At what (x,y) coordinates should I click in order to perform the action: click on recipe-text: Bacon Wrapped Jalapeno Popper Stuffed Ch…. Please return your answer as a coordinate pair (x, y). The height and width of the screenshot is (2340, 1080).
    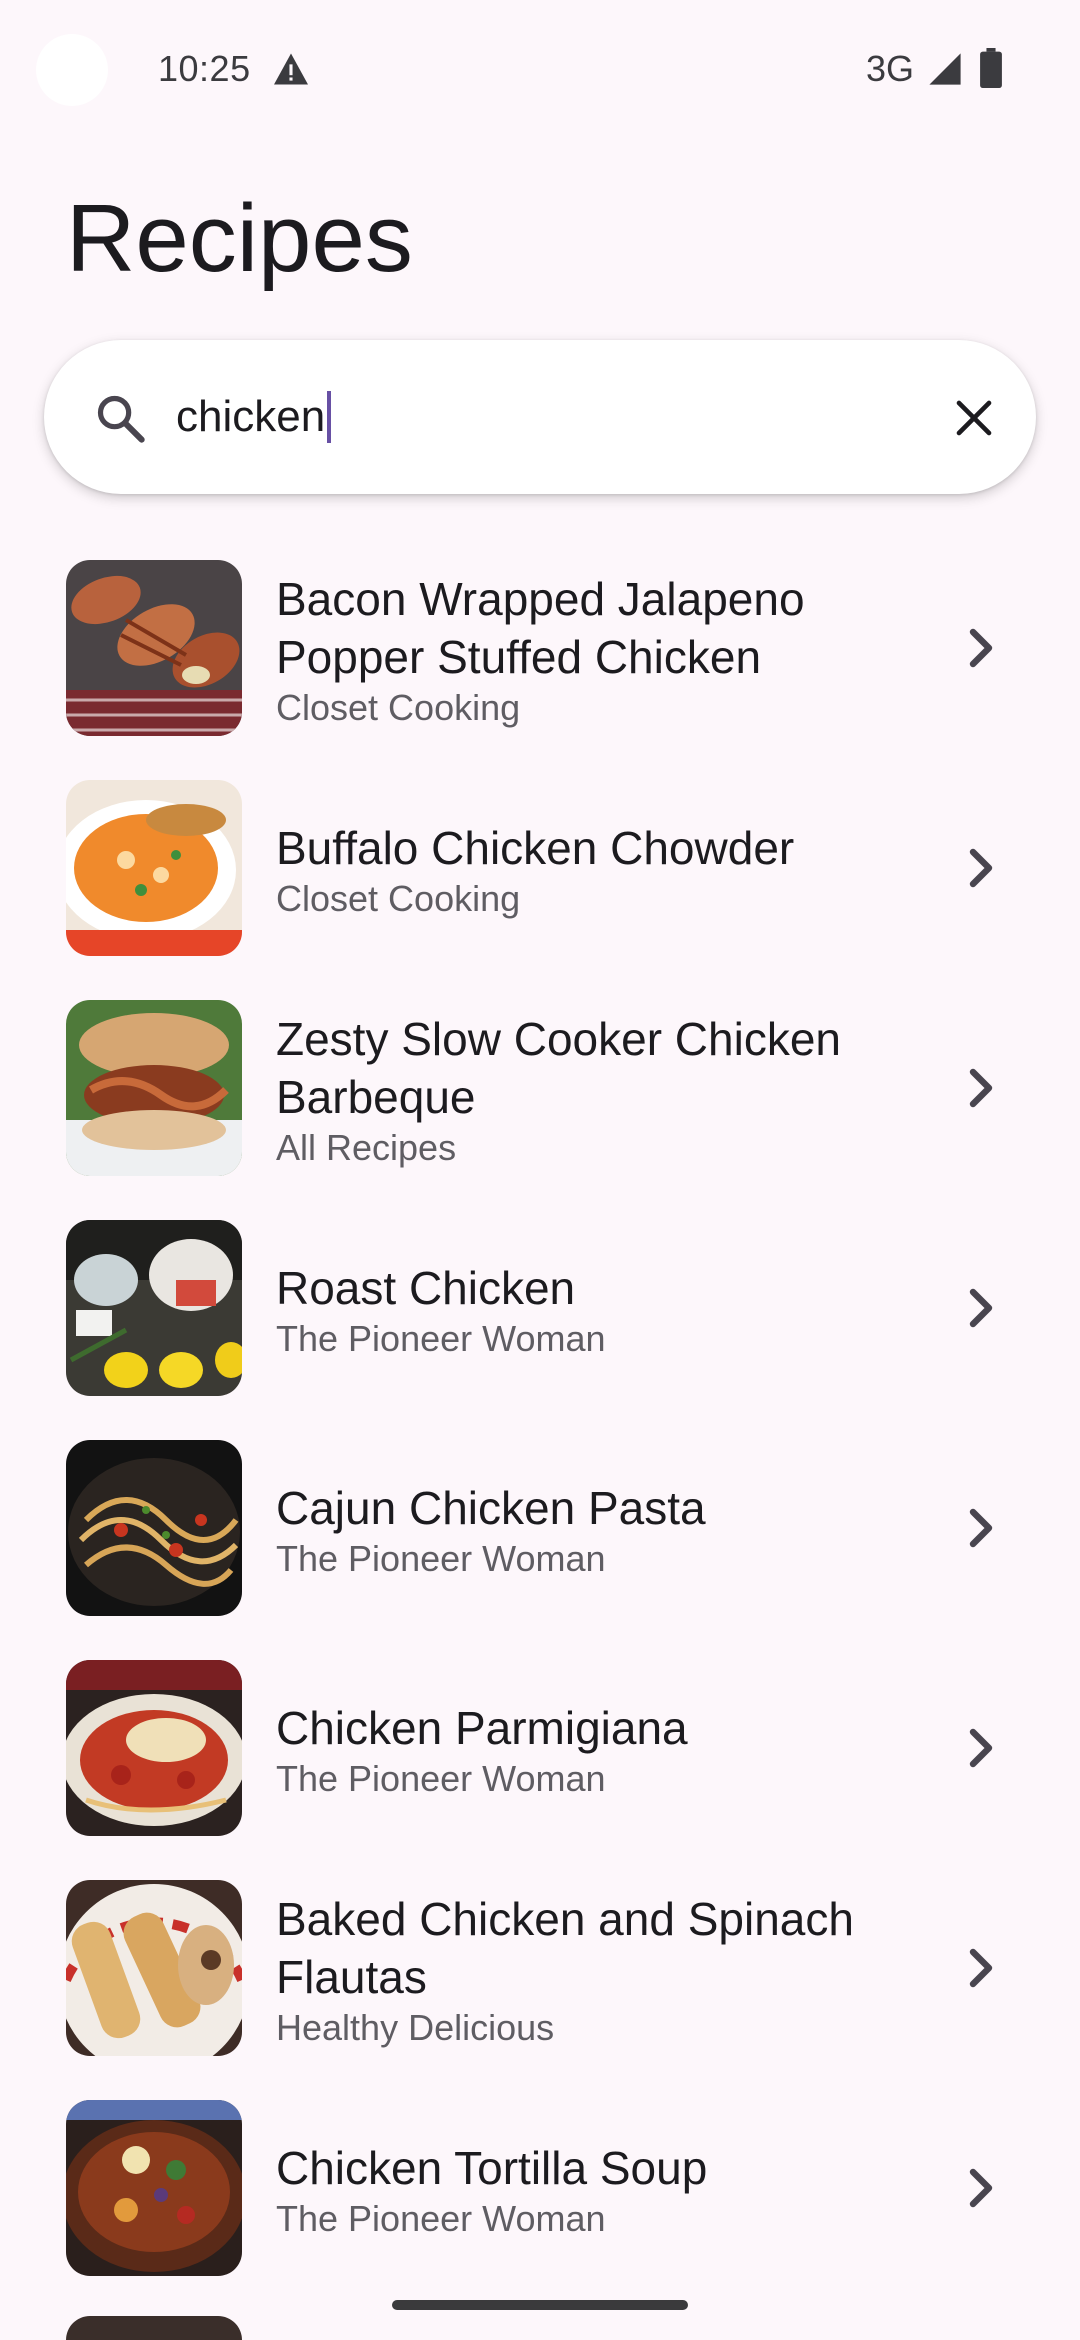
    Looking at the image, I should click on (596, 650).